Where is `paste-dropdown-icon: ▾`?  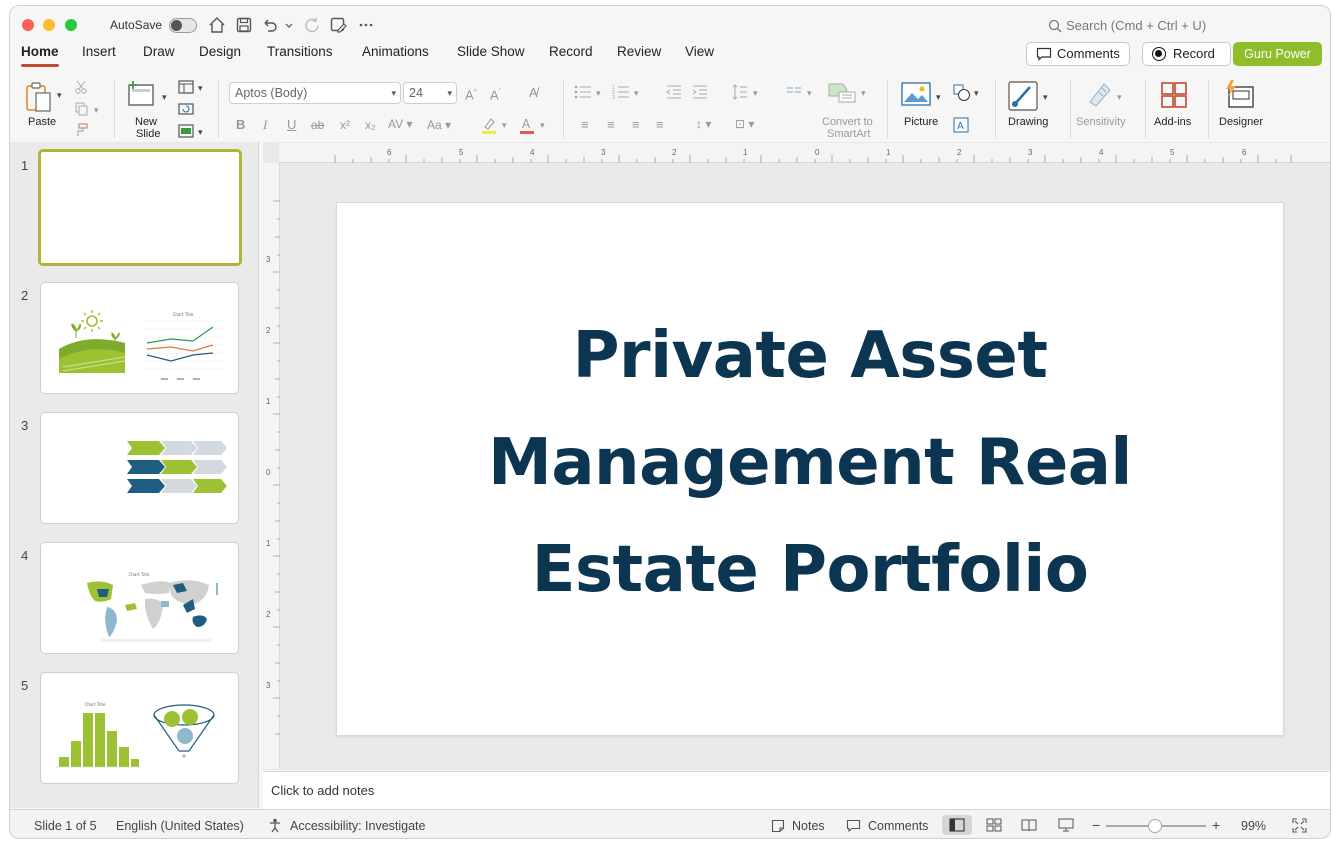 paste-dropdown-icon: ▾ is located at coordinates (59, 95).